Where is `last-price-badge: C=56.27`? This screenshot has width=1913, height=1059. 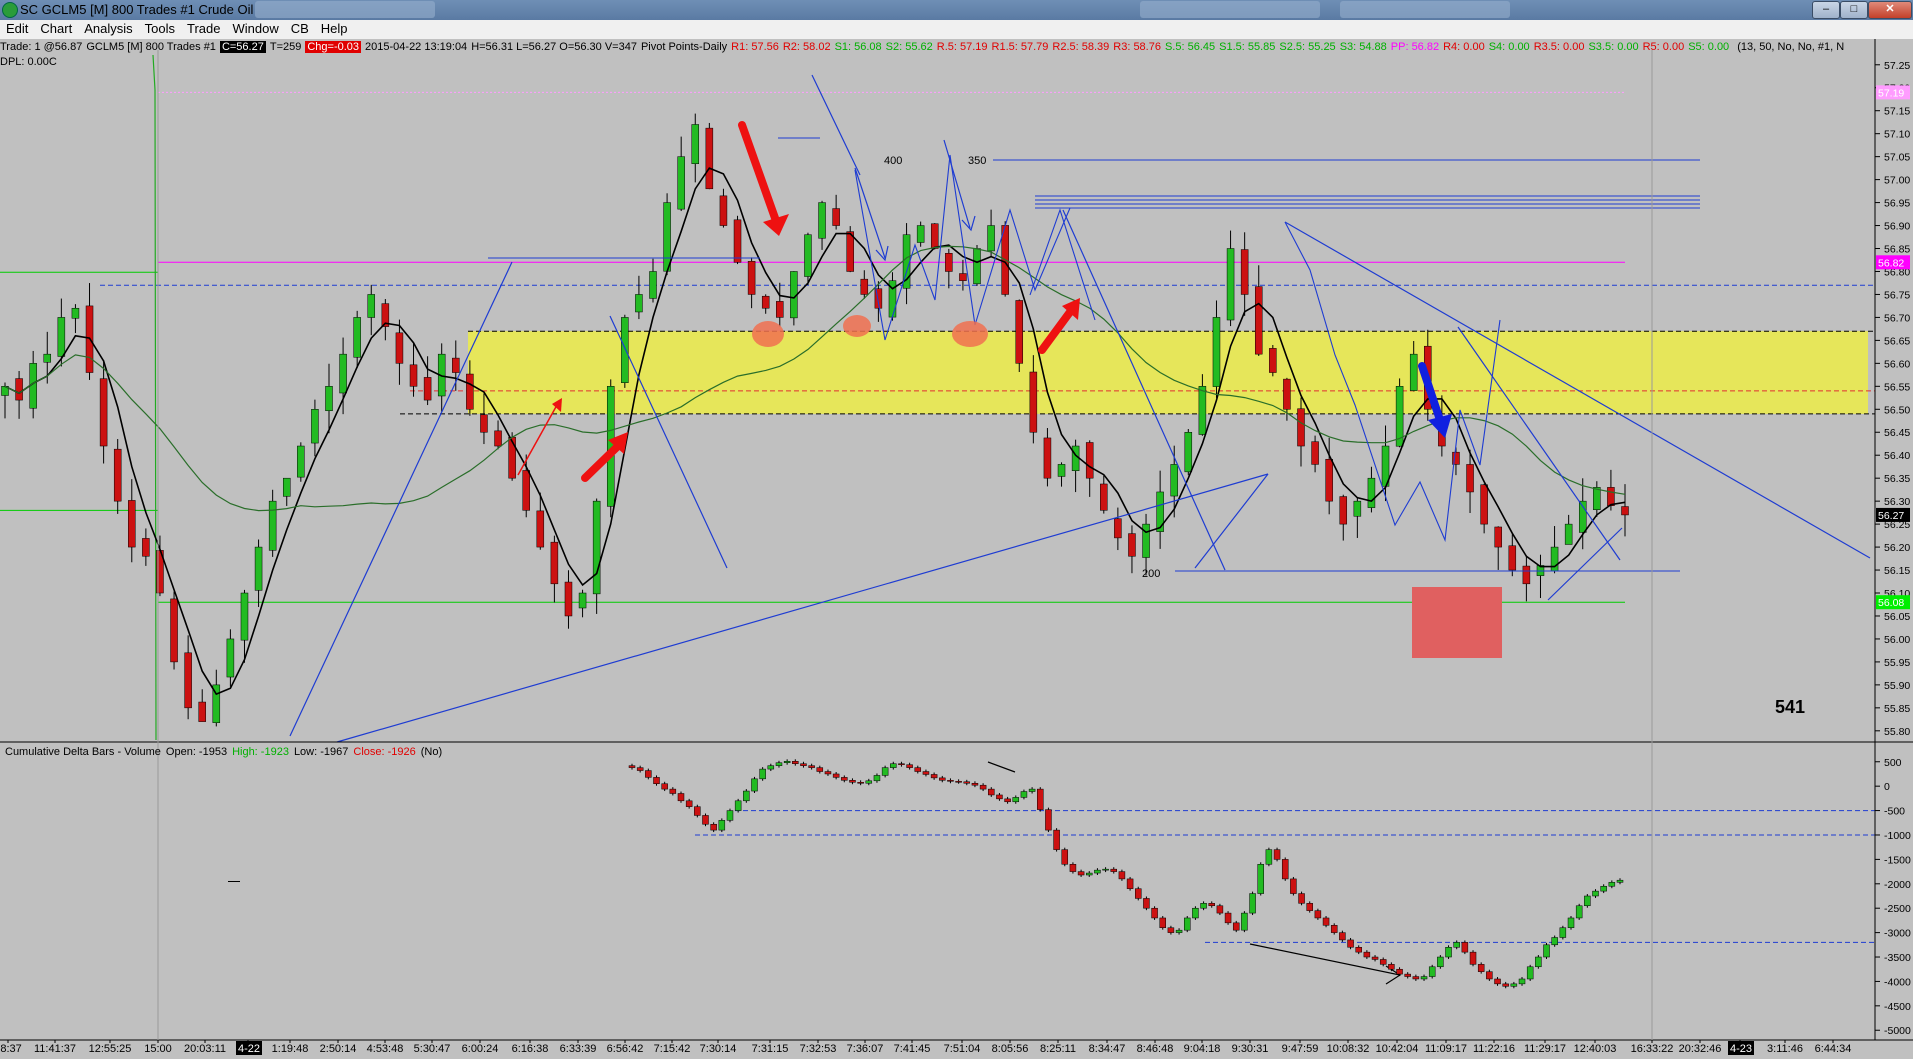
last-price-badge: C=56.27 is located at coordinates (242, 47).